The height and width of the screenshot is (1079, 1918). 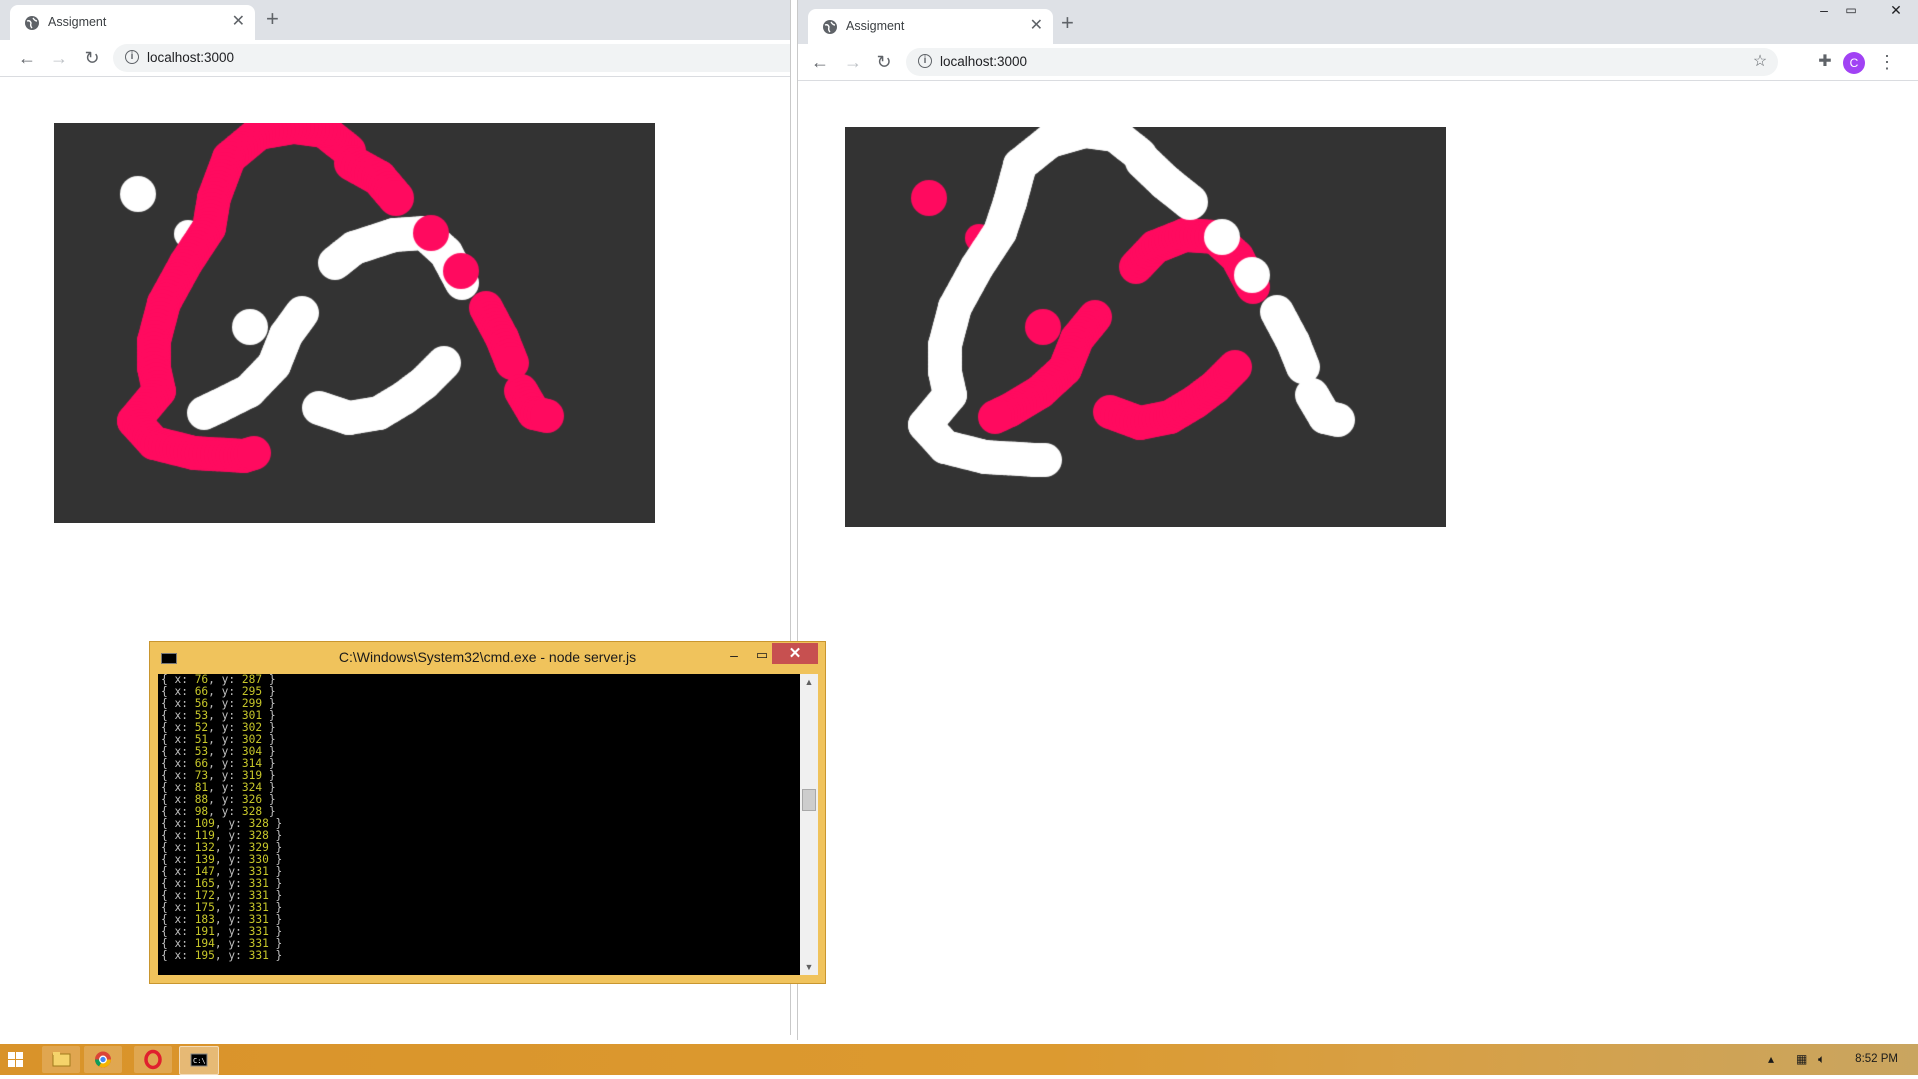 I want to click on minimize-icon: –, so click(x=734, y=655).